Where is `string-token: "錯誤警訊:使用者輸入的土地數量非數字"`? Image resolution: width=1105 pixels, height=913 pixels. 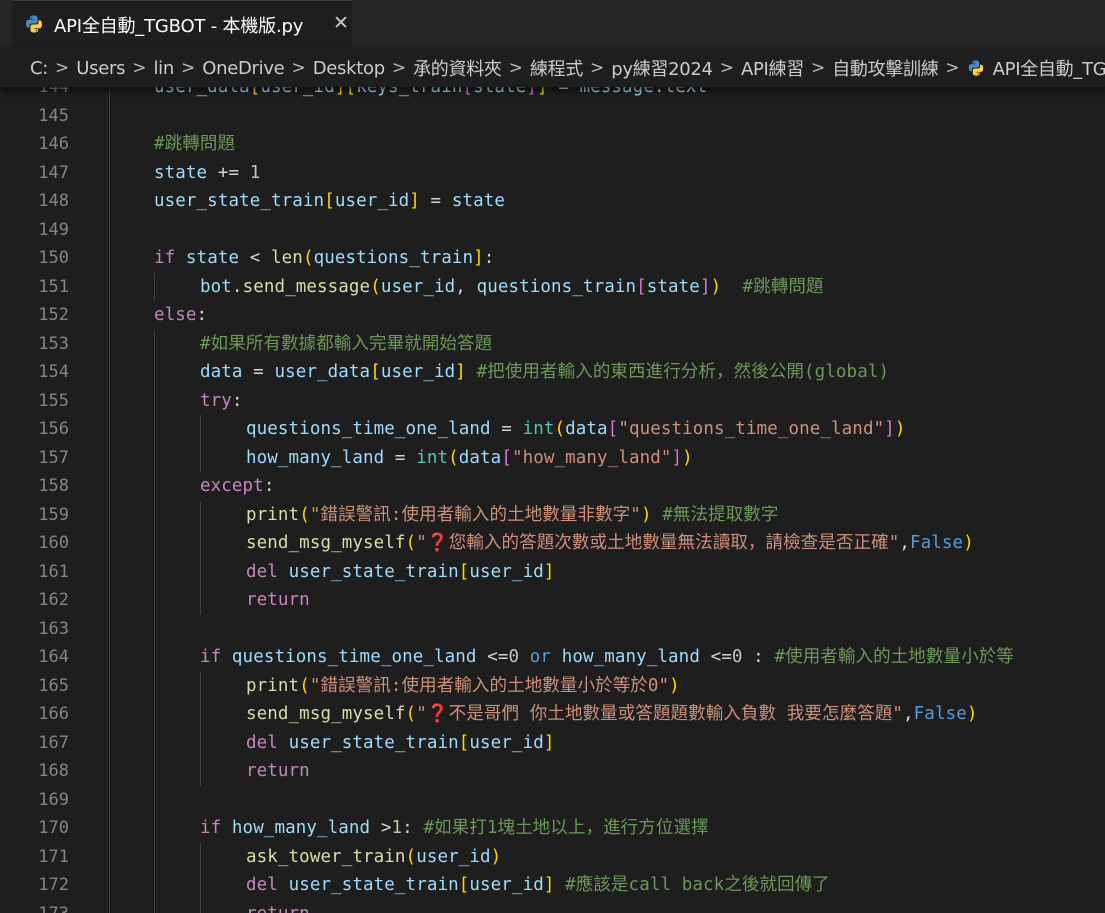 string-token: "錯誤警訊:使用者輸入的土地數量非數字" is located at coordinates (475, 514).